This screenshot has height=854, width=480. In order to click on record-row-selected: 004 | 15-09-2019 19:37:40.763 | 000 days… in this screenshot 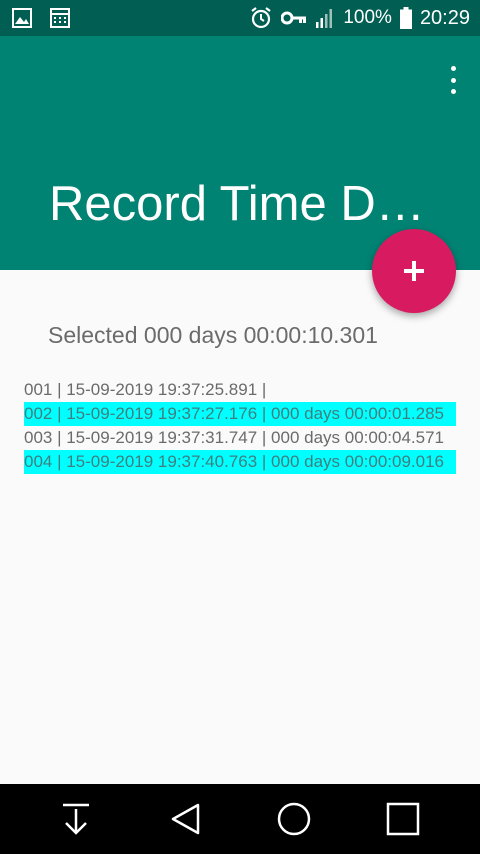, I will do `click(240, 462)`.